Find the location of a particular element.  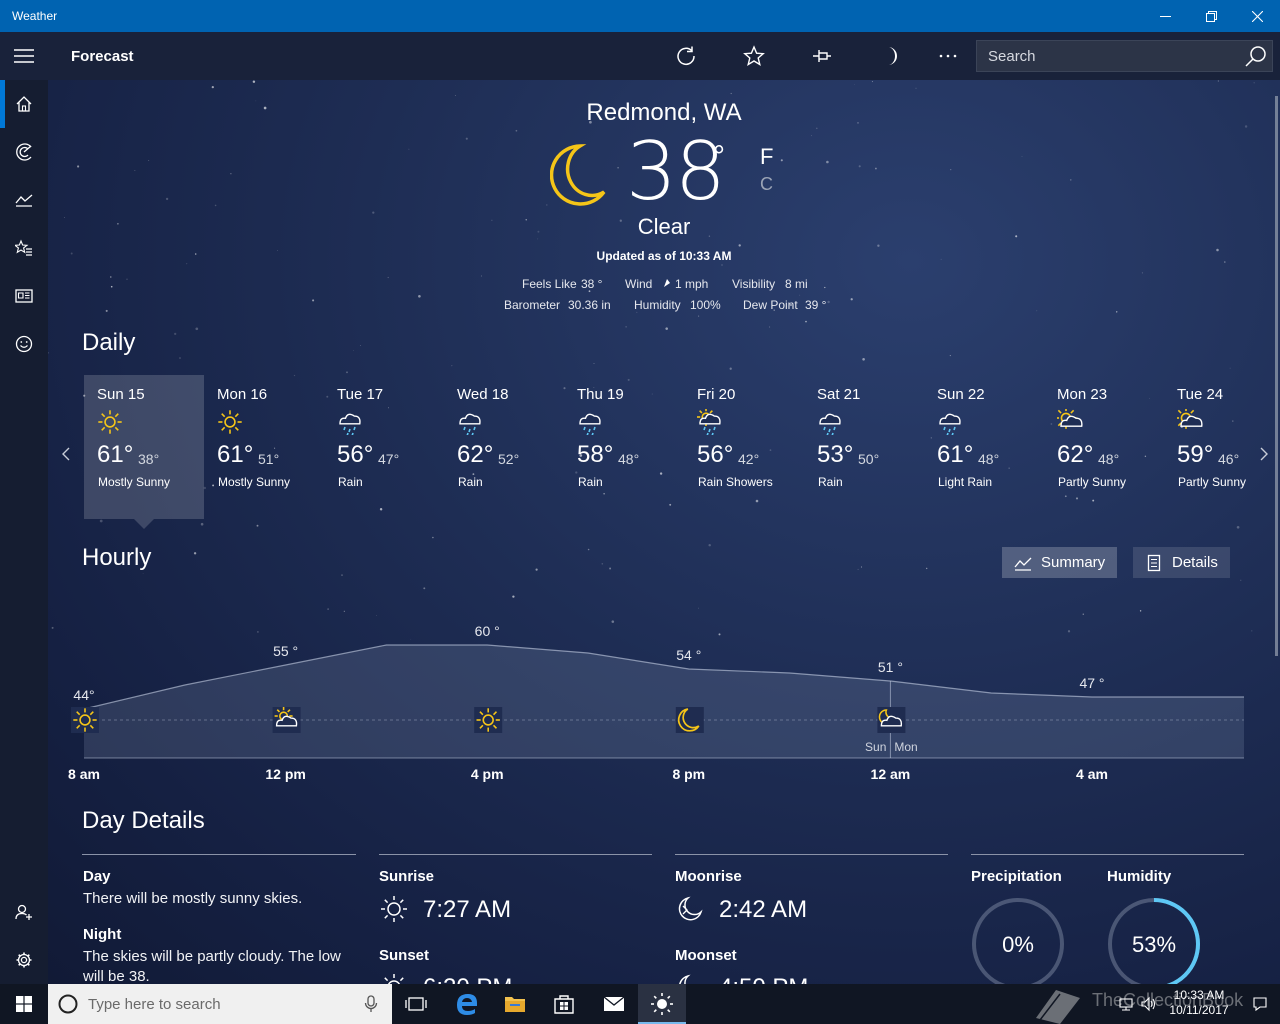

day-card: Tue 24 59° 46° Partly Sunny is located at coordinates (1222, 447).